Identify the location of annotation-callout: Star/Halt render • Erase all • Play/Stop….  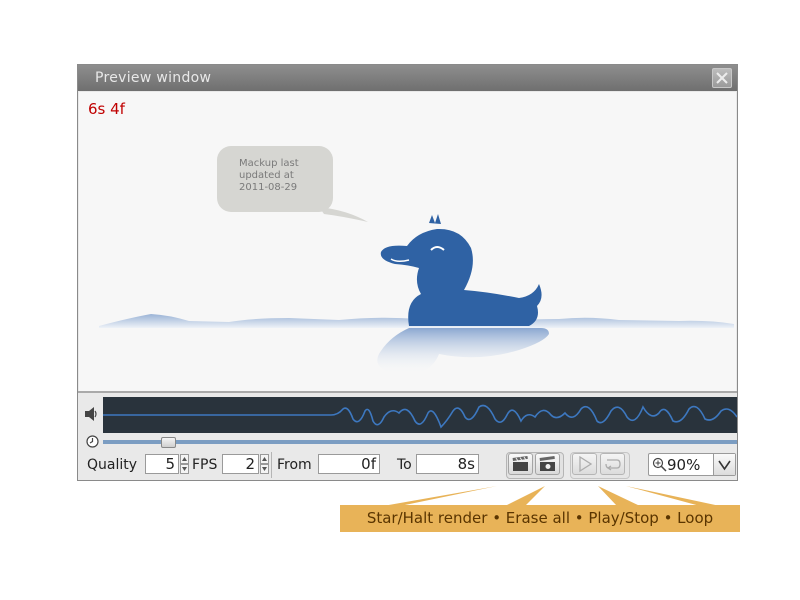
(540, 518).